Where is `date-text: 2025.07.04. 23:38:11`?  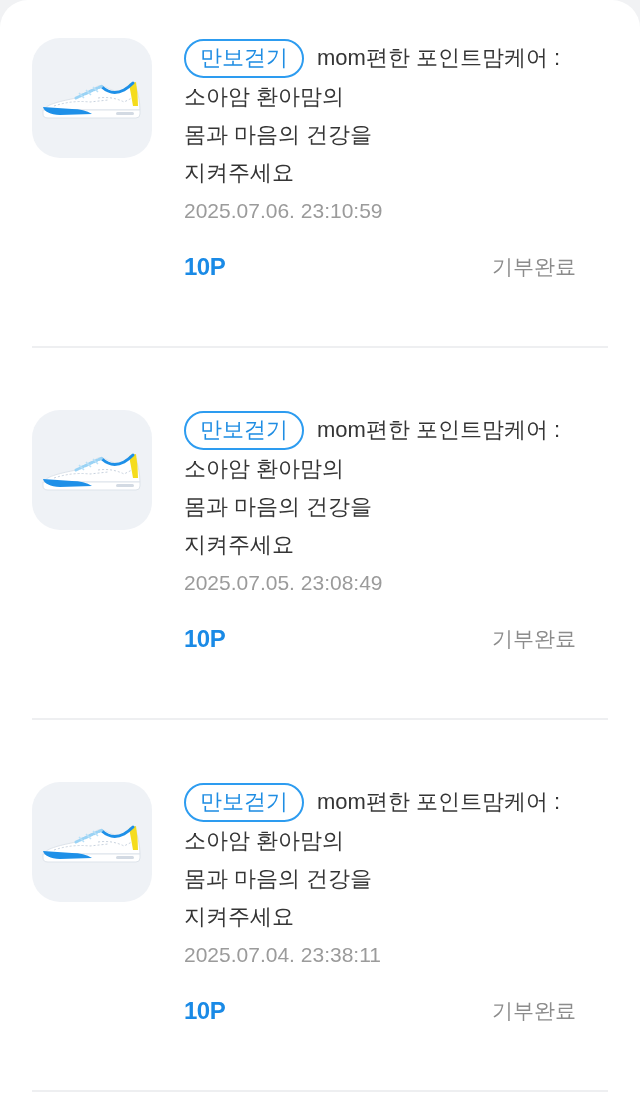
date-text: 2025.07.04. 23:38:11 is located at coordinates (282, 955).